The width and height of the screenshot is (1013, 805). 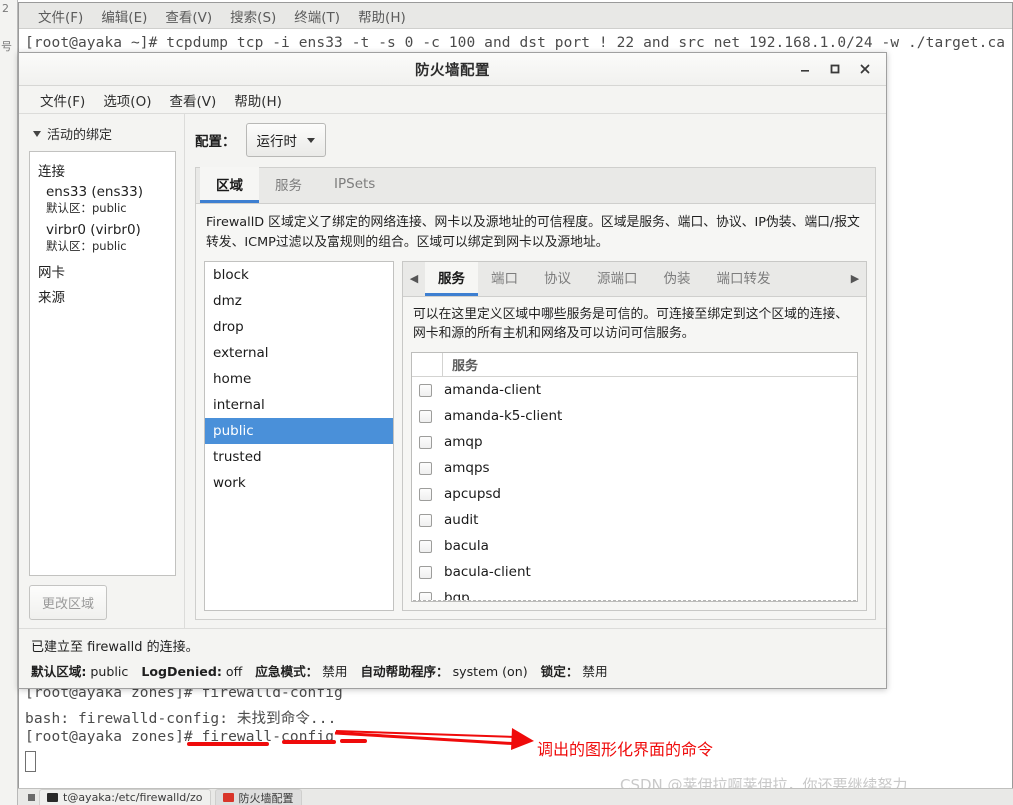 I want to click on terminal-menu-view: 查看(V), so click(x=188, y=16).